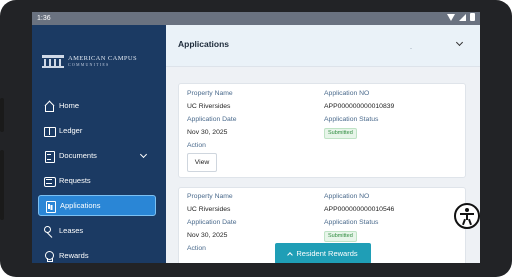 This screenshot has width=512, height=277. Describe the element at coordinates (97, 254) in the screenshot. I see `sidebar-item-rewards: Rewards` at that location.